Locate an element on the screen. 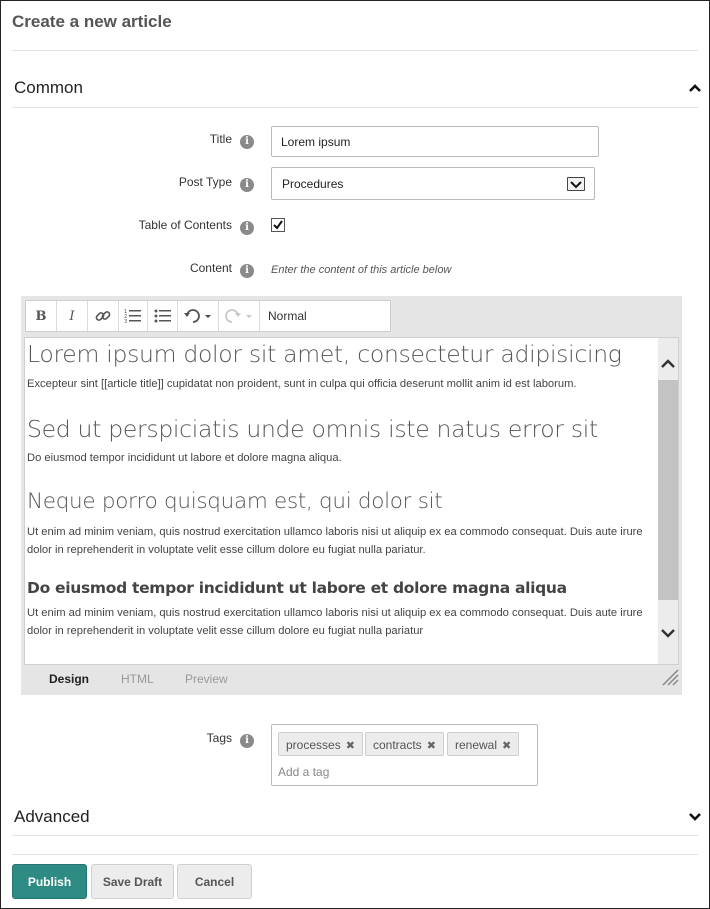 The width and height of the screenshot is (710, 909). tag-chip: processes ✖ is located at coordinates (320, 744).